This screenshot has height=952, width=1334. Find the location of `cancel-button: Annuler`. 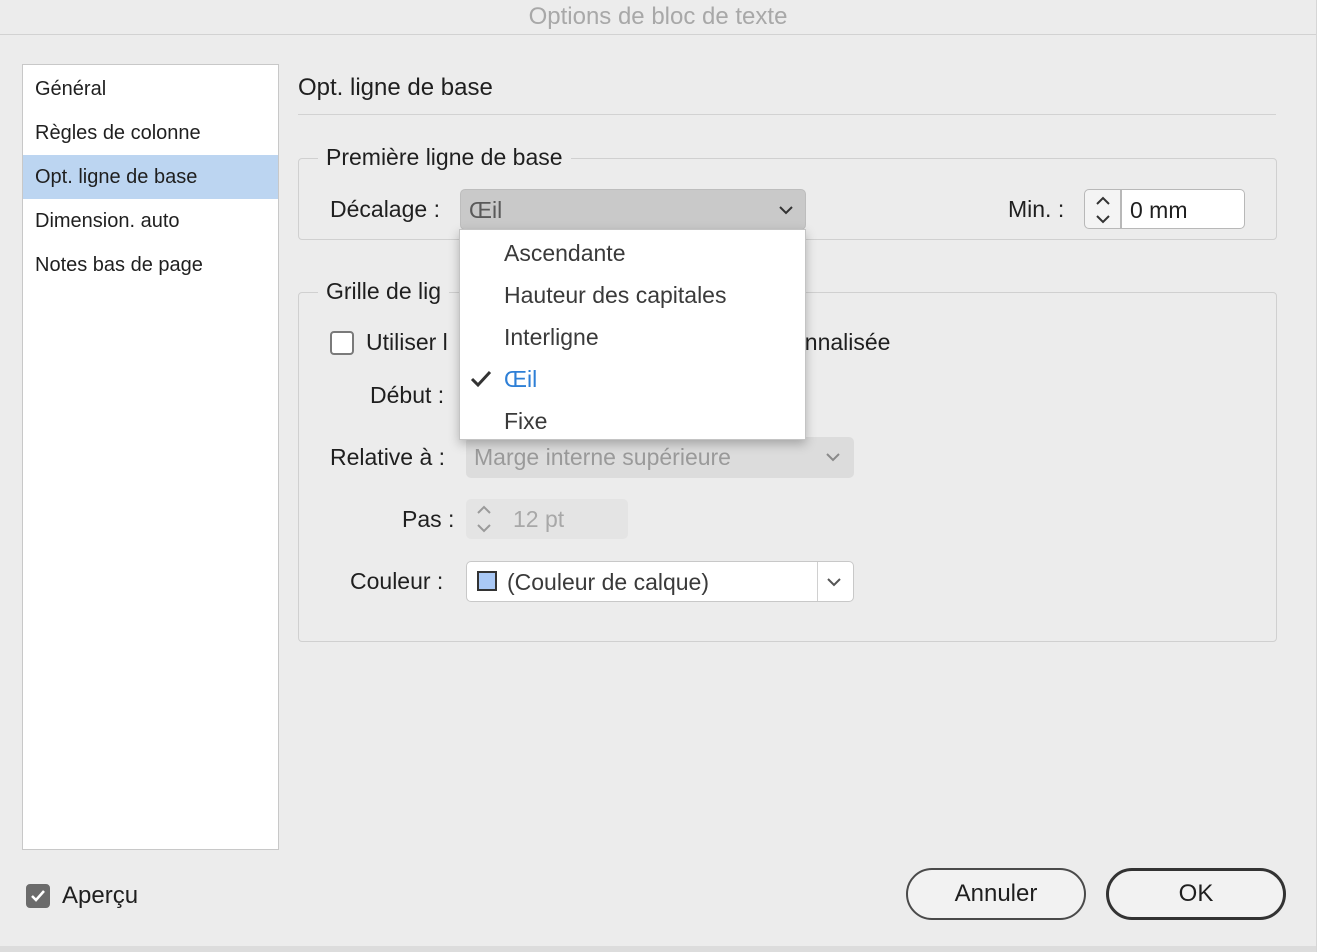

cancel-button: Annuler is located at coordinates (996, 894).